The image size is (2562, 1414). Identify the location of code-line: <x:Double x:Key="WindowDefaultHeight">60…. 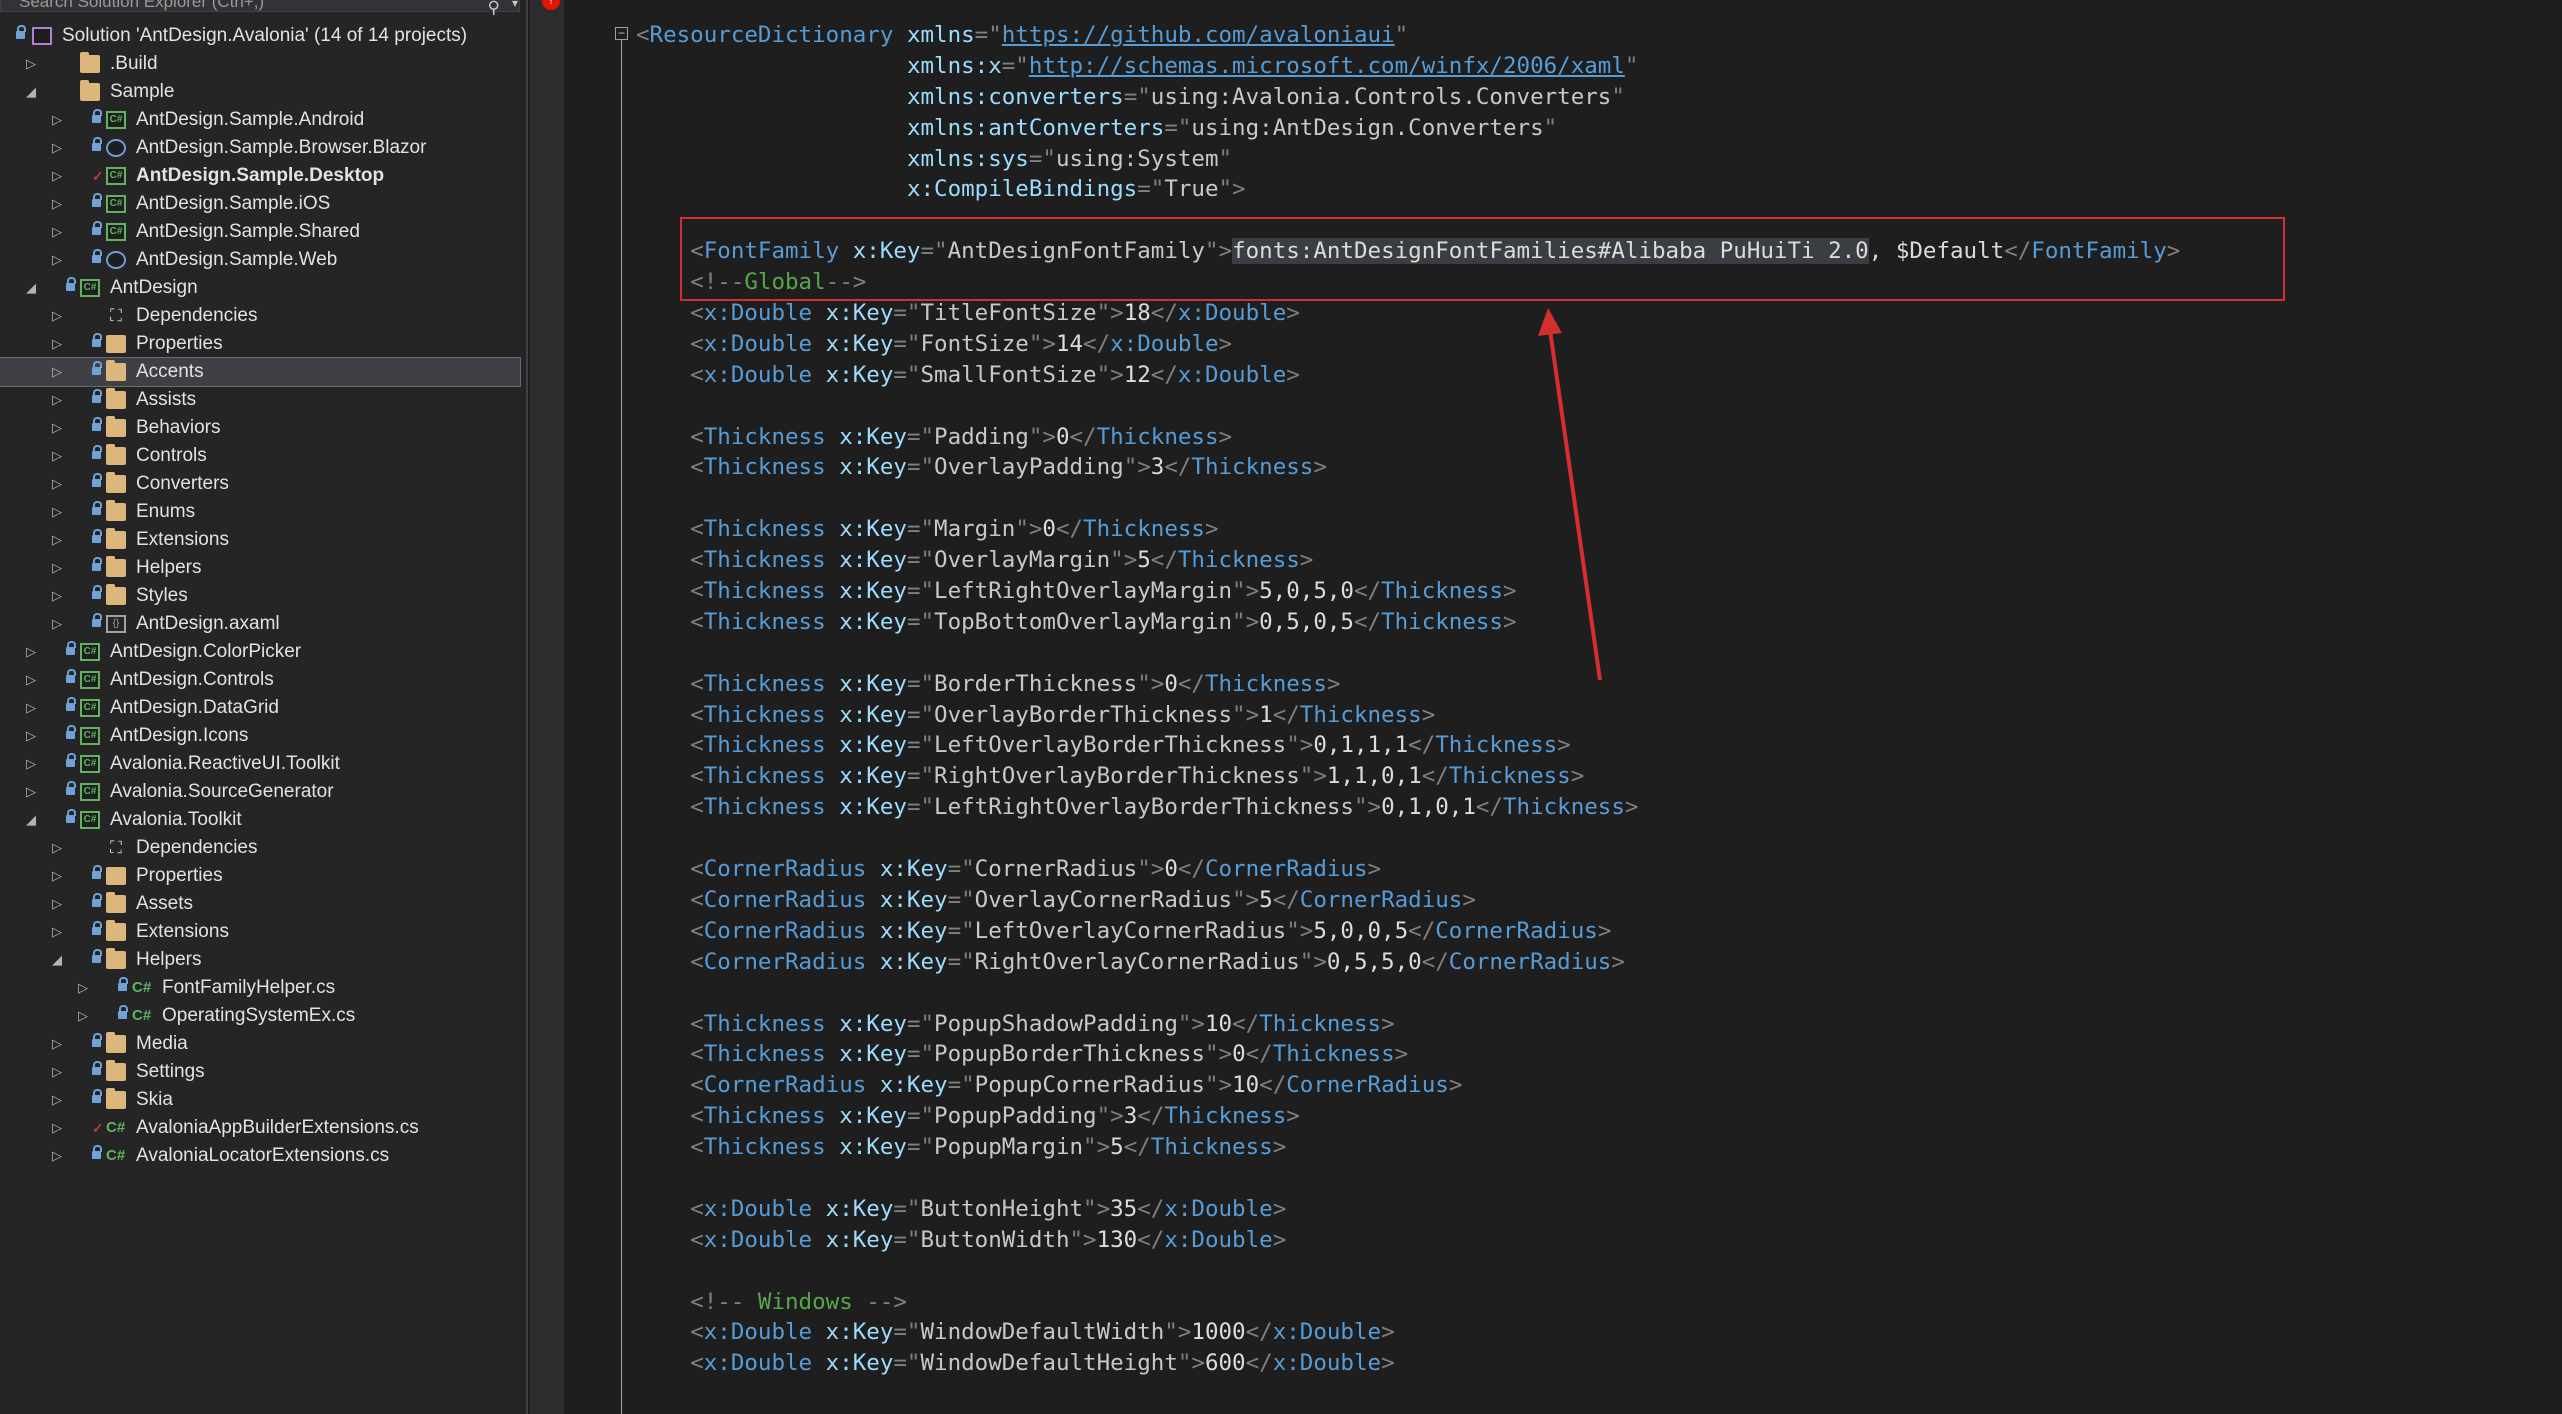
(1408, 1363).